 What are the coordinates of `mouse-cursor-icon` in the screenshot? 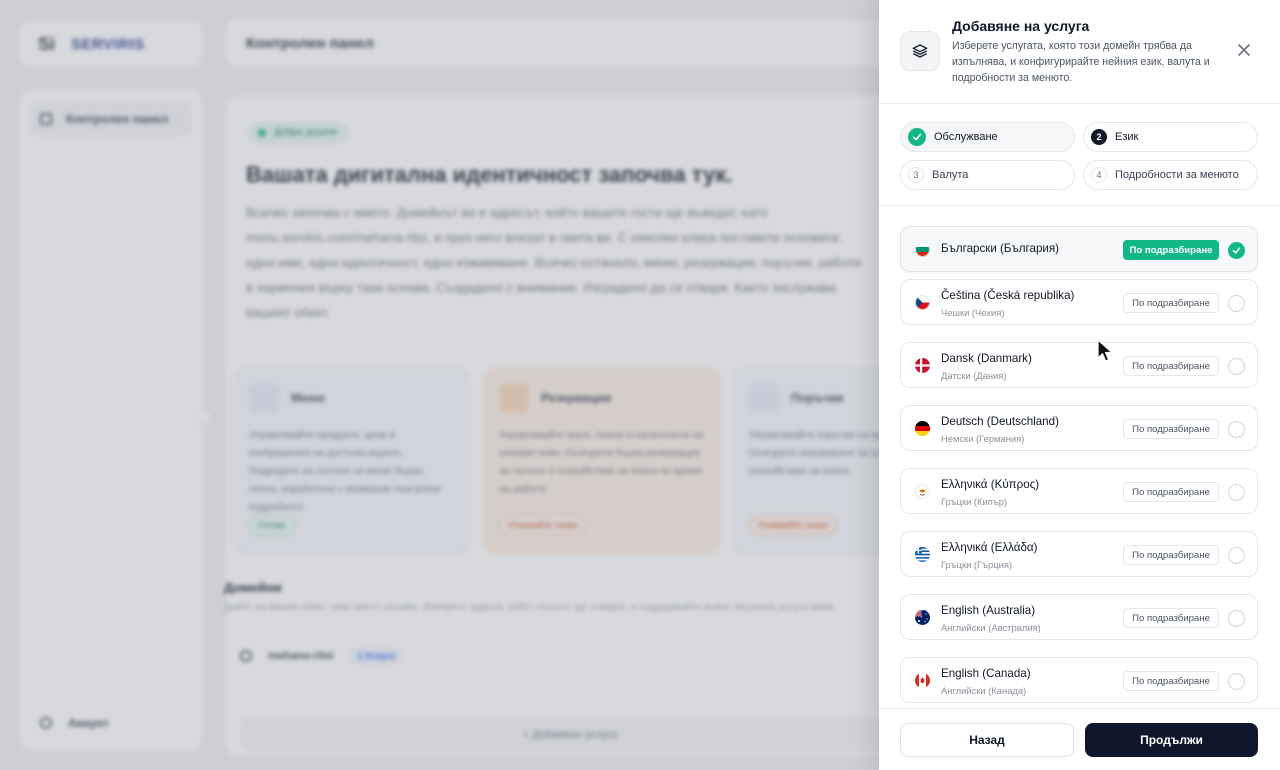 It's located at (1105, 350).